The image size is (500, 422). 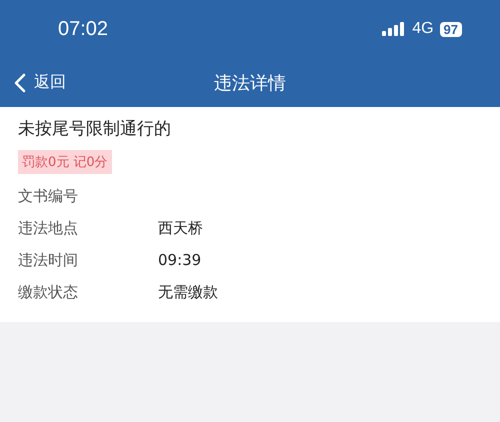 What do you see at coordinates (65, 162) in the screenshot?
I see `penalty-tag: 罚款0元 记0分` at bounding box center [65, 162].